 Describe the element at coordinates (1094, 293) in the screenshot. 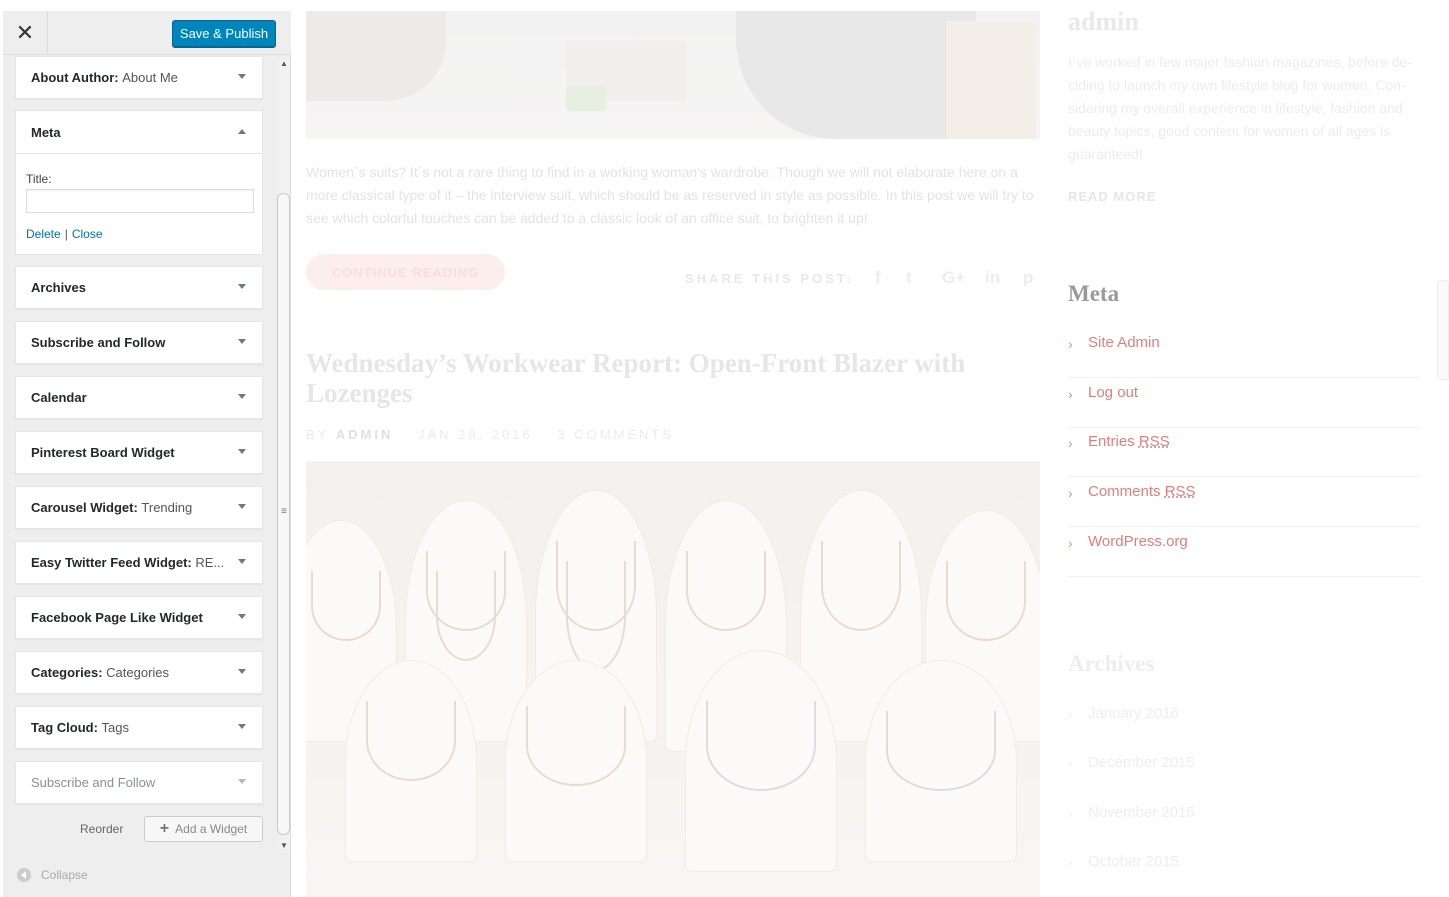

I see `meta-widget-heading: Meta` at that location.